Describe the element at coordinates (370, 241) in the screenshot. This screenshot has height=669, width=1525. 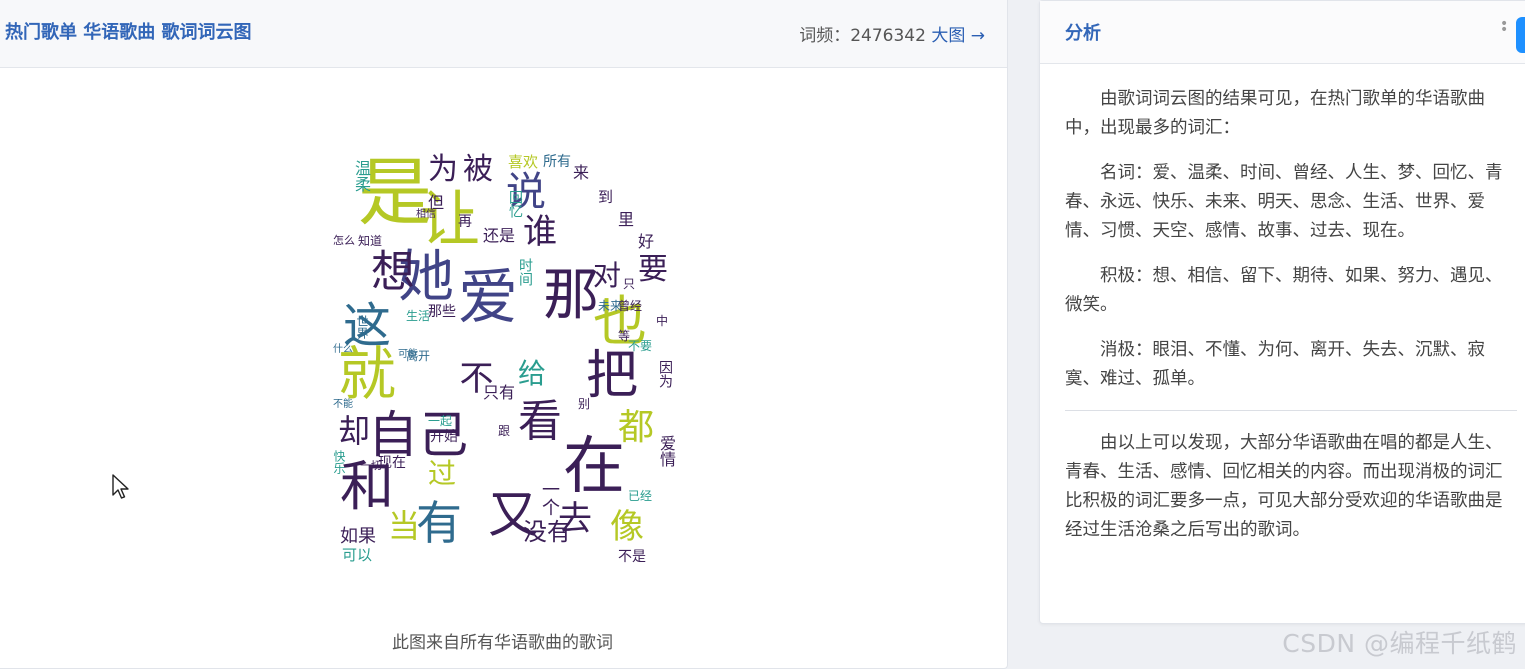
I see `cloud-word: 知道` at that location.